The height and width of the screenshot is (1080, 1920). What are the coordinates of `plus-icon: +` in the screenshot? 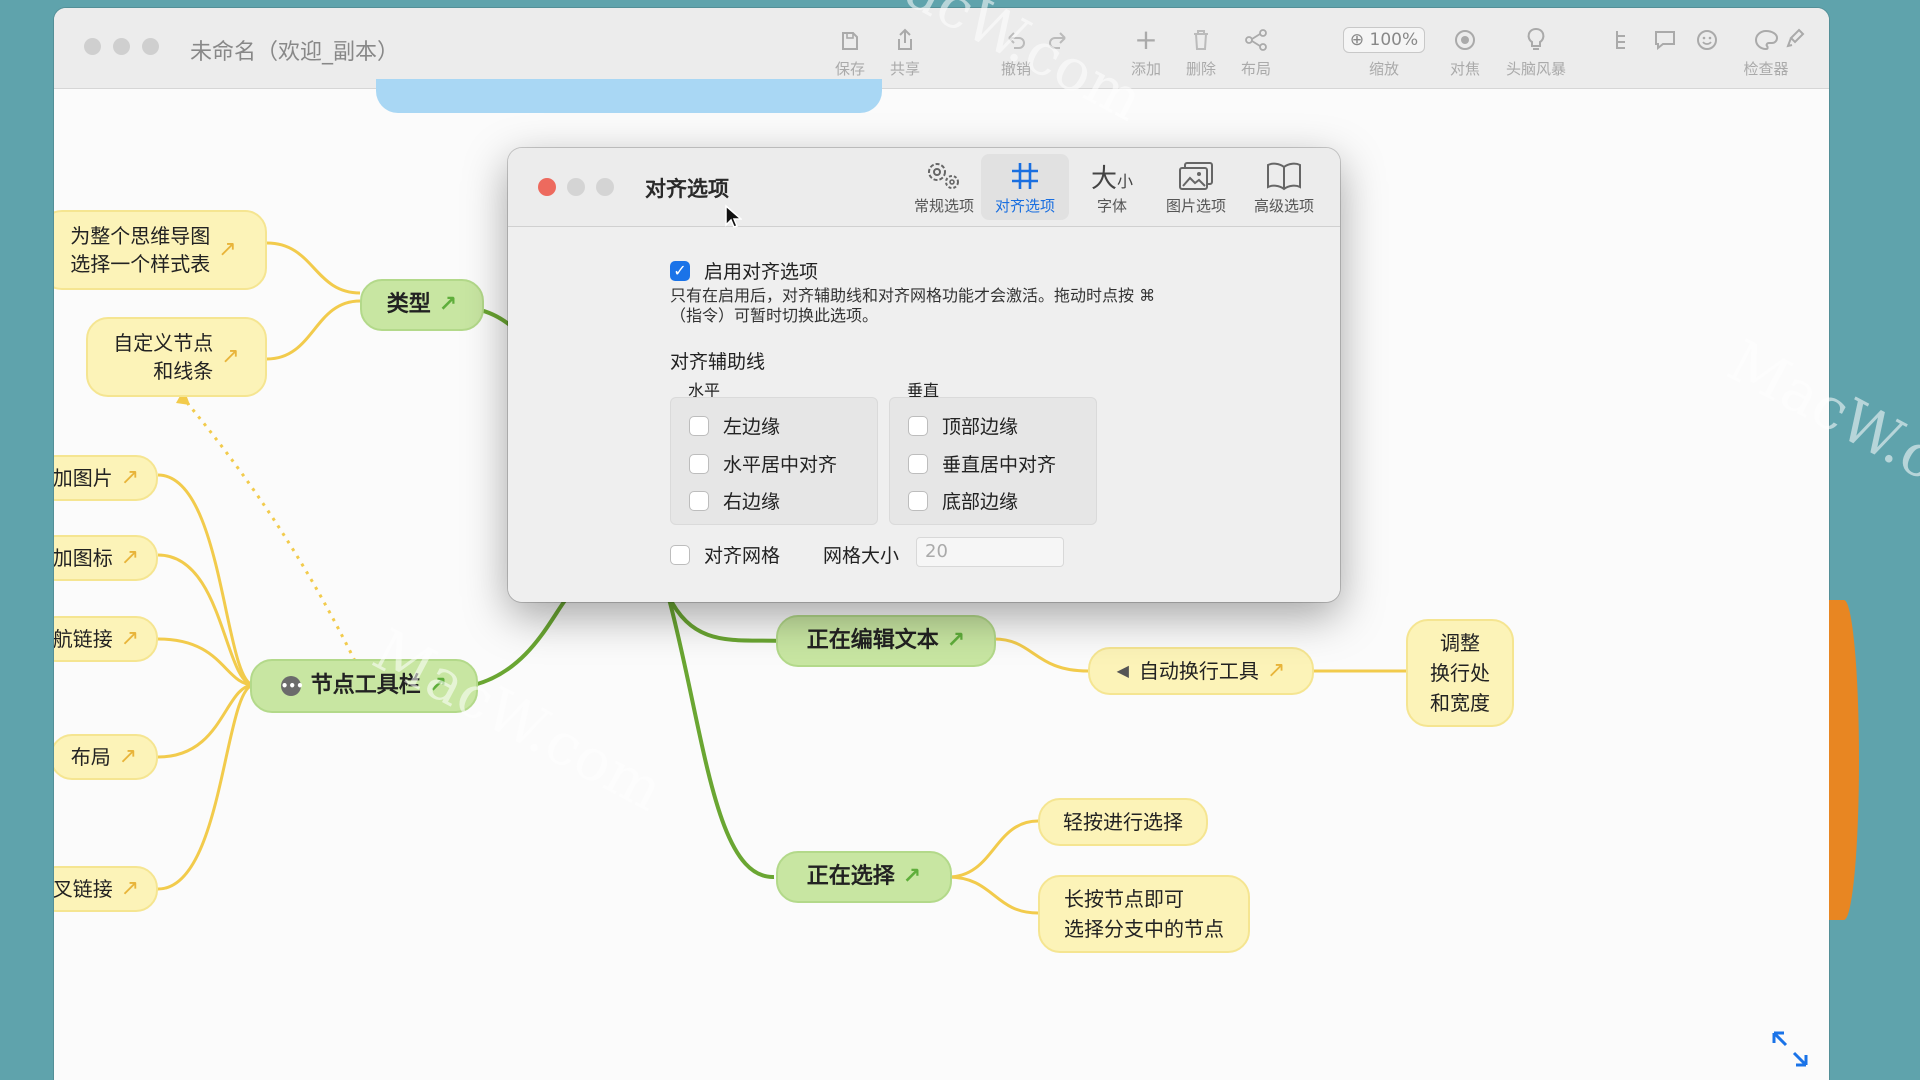 It's located at (1146, 39).